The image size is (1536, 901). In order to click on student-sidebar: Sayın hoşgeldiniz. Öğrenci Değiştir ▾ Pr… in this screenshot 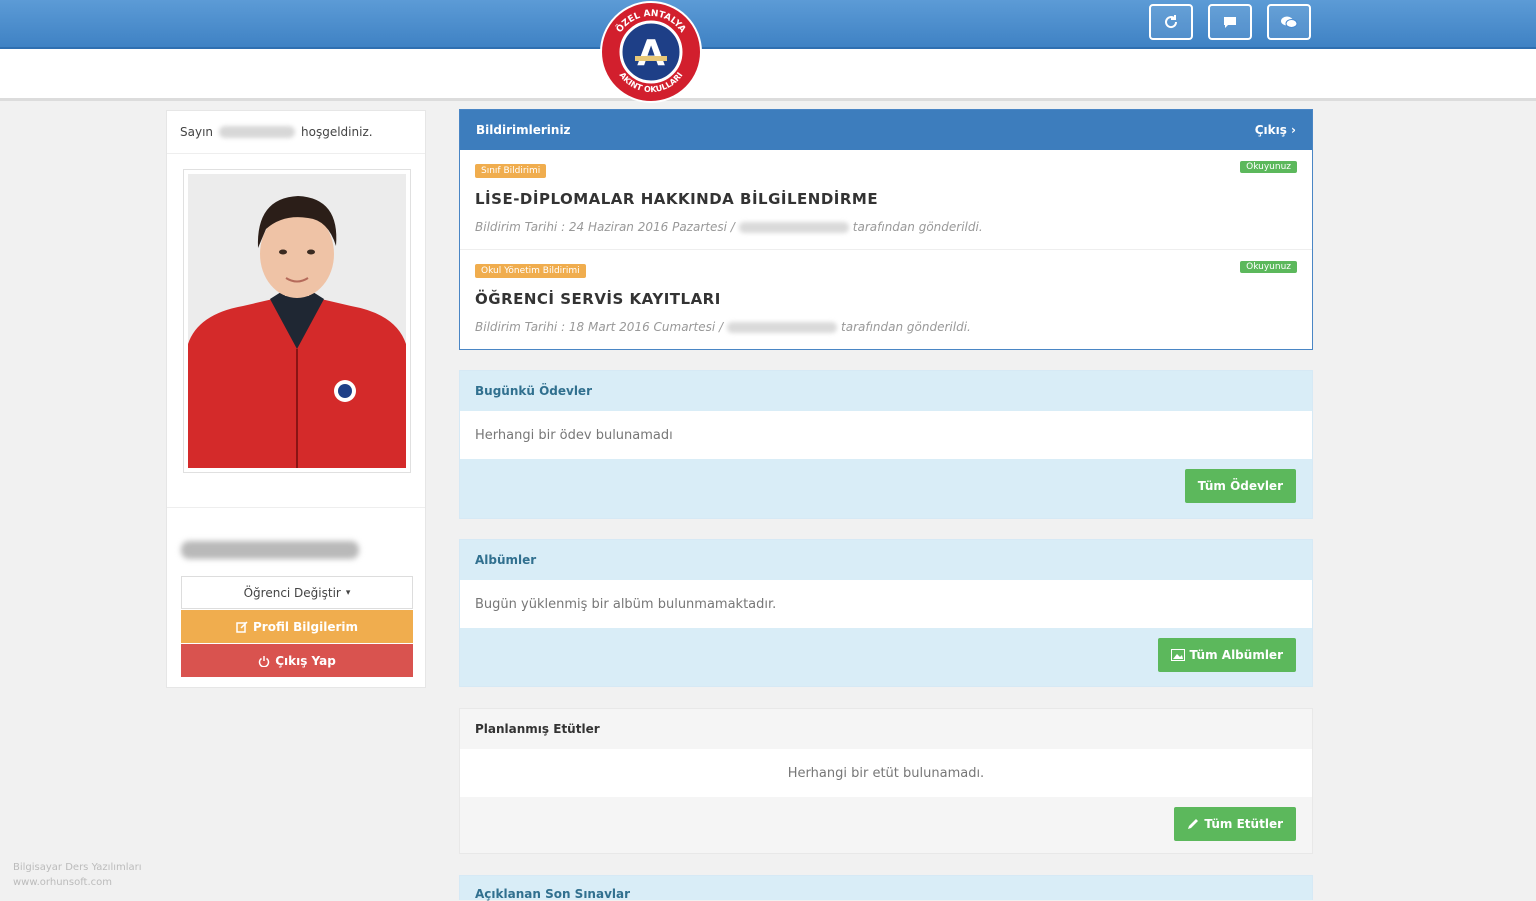, I will do `click(296, 399)`.